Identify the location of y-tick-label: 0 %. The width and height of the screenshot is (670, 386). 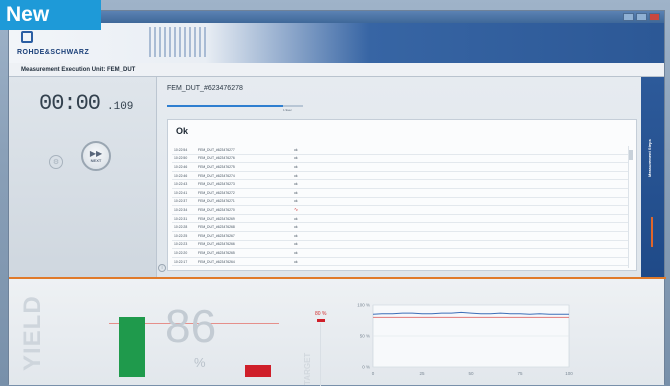
(366, 367).